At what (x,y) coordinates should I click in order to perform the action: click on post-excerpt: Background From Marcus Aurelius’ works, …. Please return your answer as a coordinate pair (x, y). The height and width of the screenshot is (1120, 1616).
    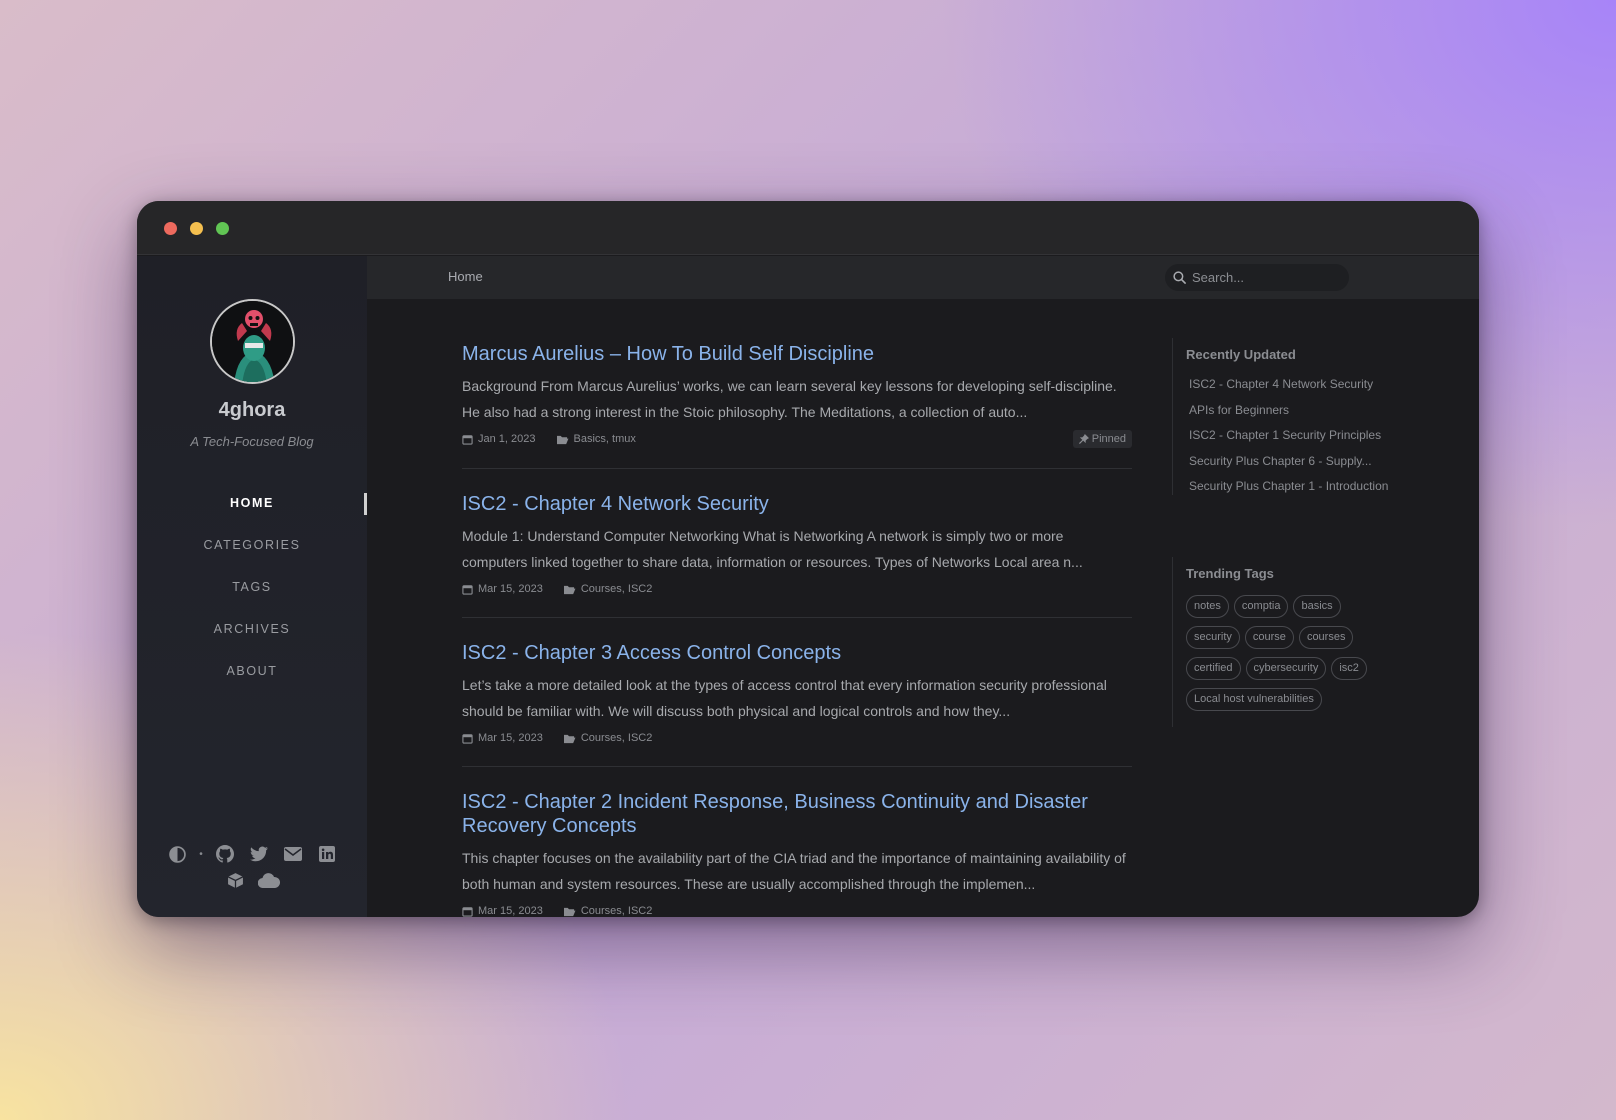
    Looking at the image, I should click on (789, 399).